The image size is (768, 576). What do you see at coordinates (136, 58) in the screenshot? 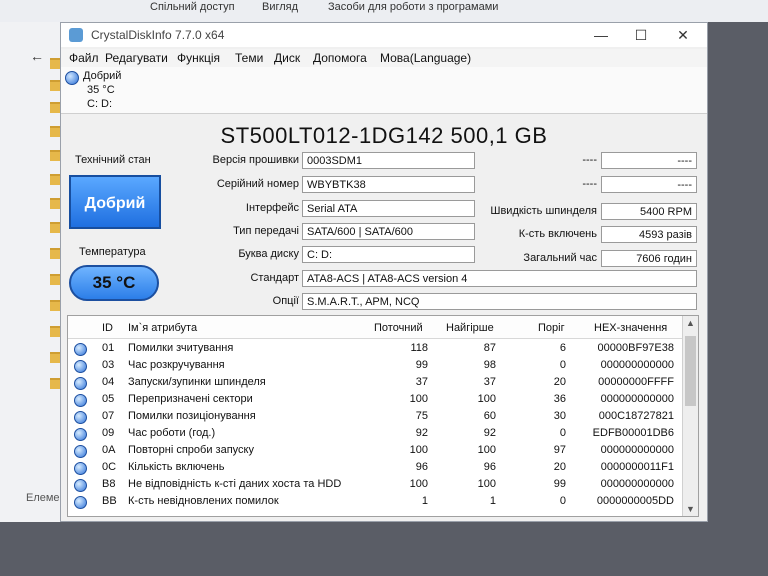
I see `menu-edit: Редагувати` at bounding box center [136, 58].